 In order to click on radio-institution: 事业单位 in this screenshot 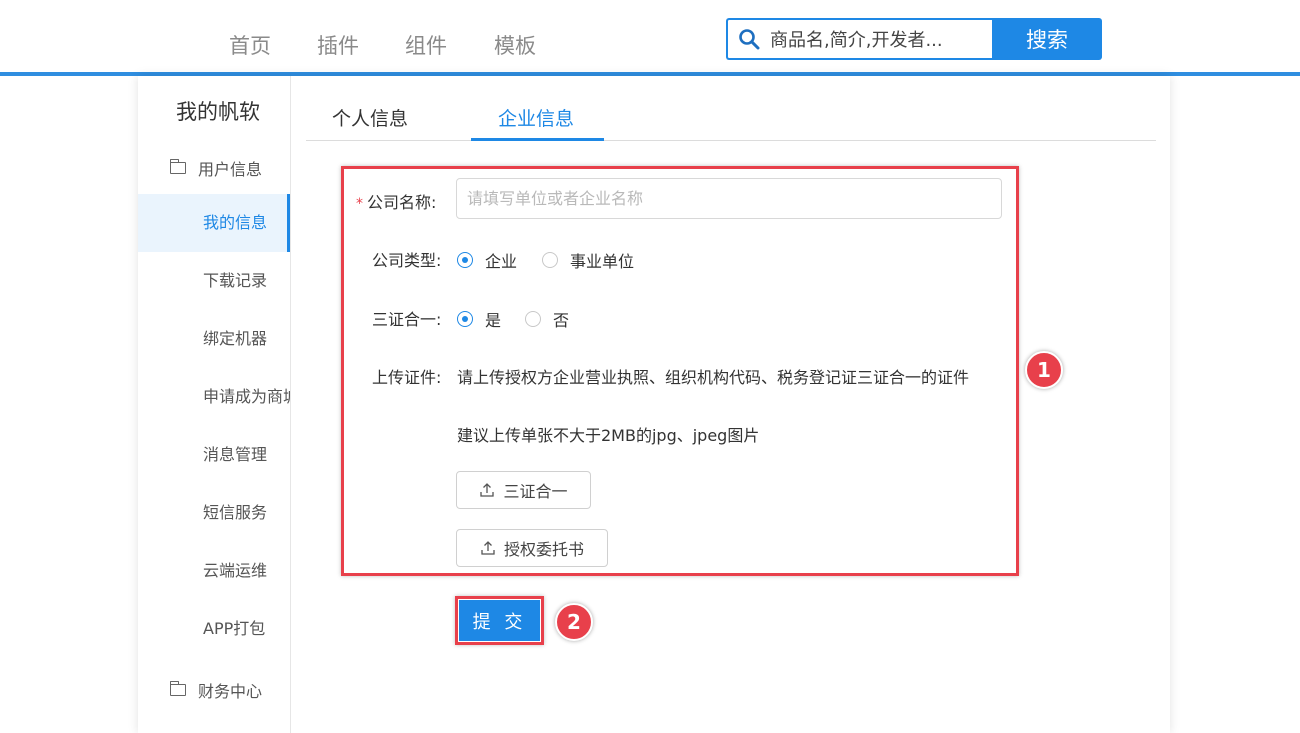, I will do `click(588, 260)`.